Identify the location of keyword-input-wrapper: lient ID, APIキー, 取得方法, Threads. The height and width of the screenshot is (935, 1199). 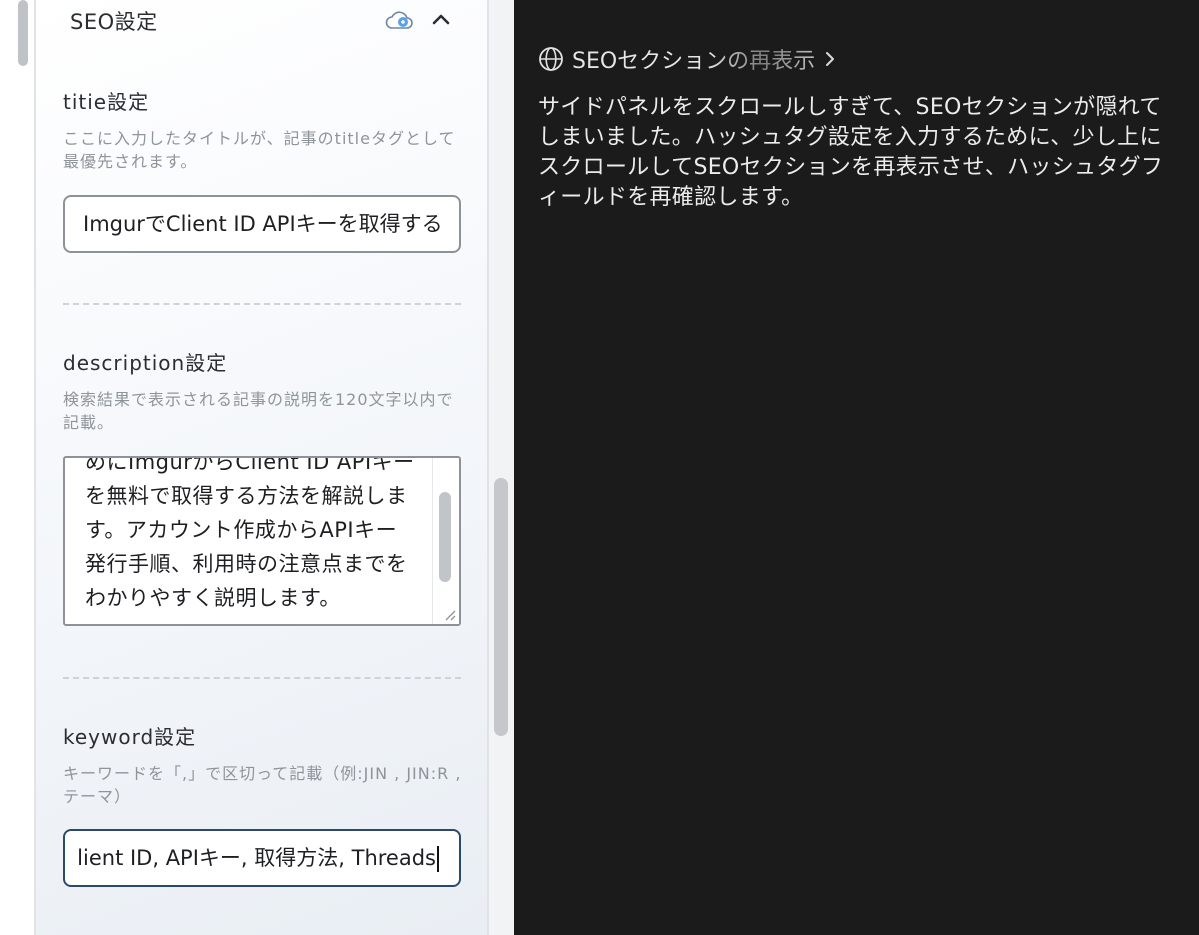
(258, 858).